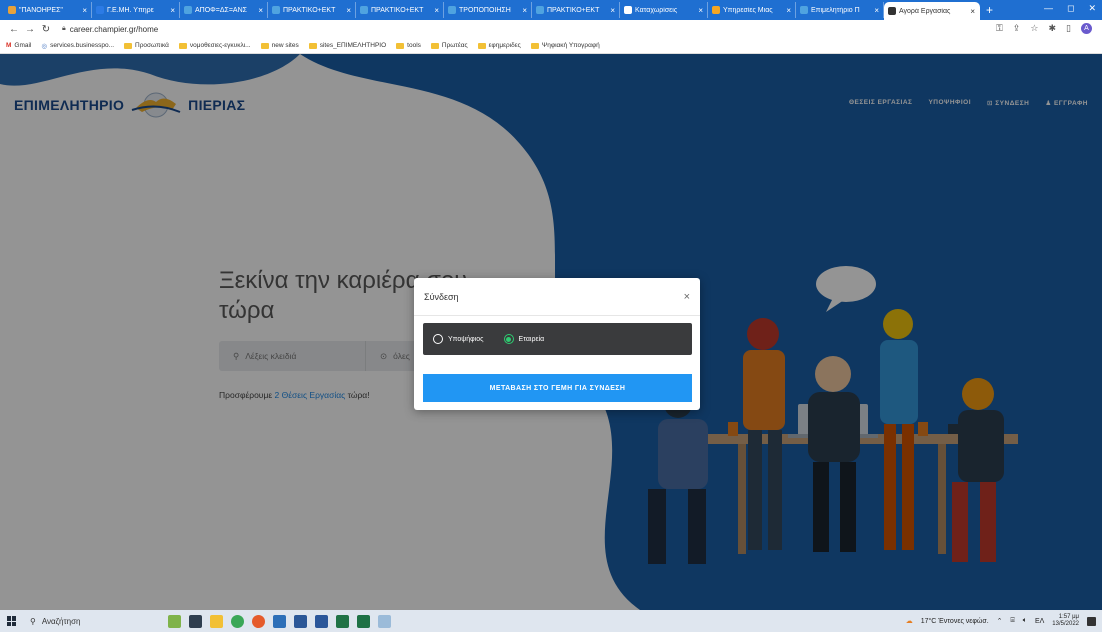 The image size is (1102, 632). Describe the element at coordinates (89, 621) in the screenshot. I see `taskbar-search: ⚲ Αναζήτηση` at that location.